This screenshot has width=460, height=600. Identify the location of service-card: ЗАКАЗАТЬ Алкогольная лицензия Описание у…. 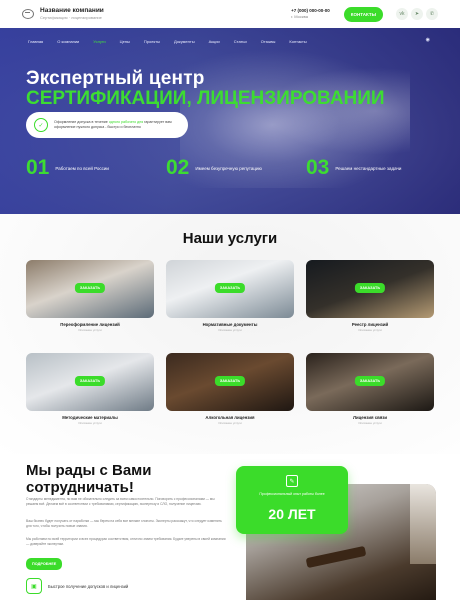
(230, 390).